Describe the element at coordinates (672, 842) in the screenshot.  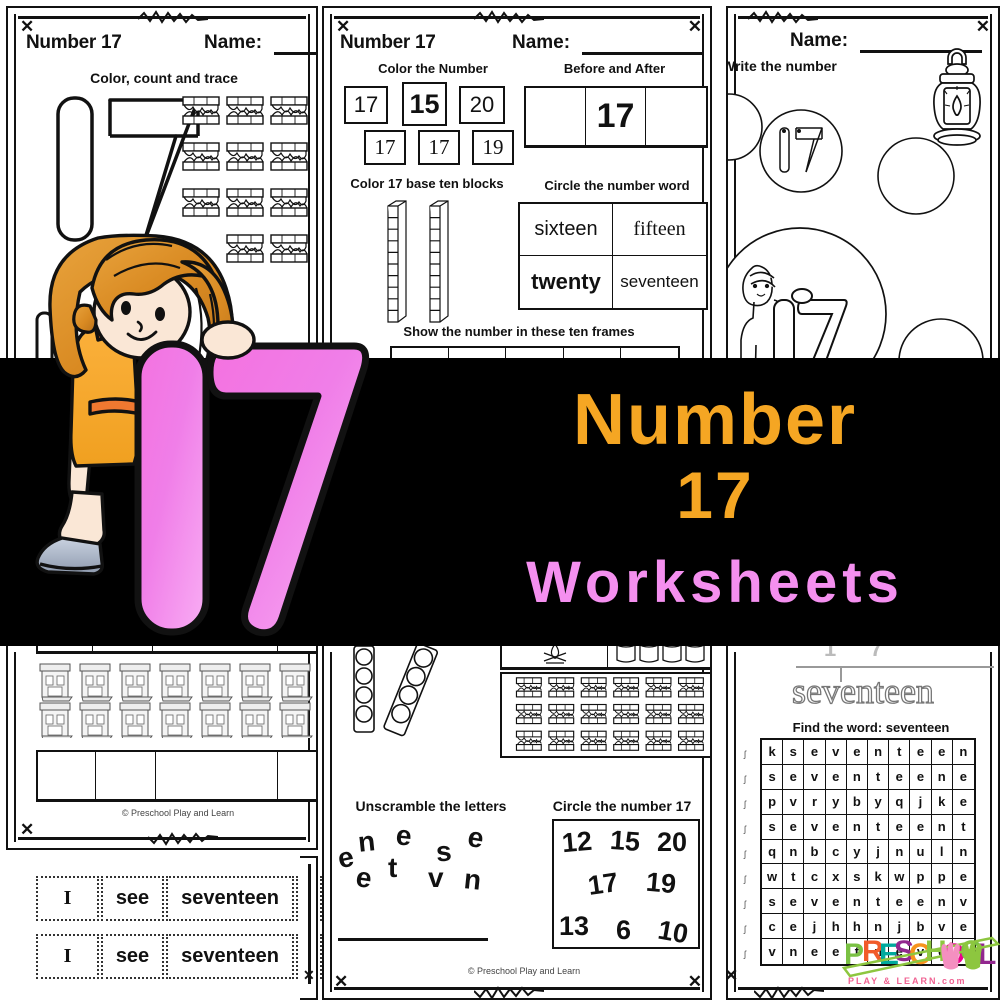
I see `number-option: 20` at that location.